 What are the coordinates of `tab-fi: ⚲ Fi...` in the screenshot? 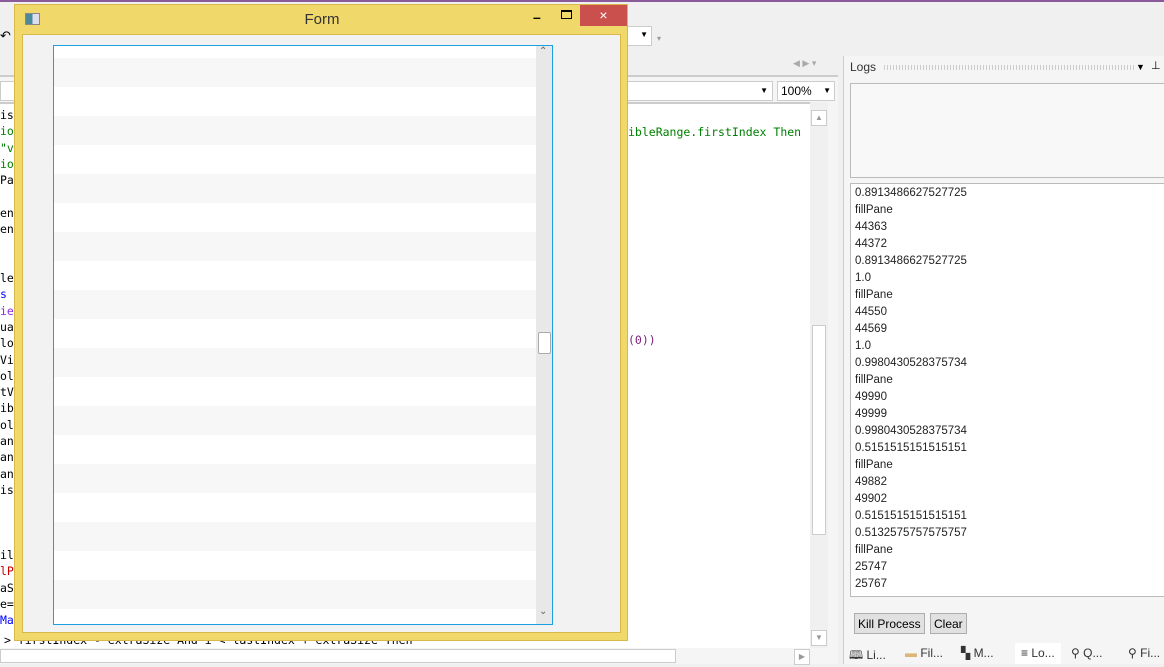 It's located at (1144, 653).